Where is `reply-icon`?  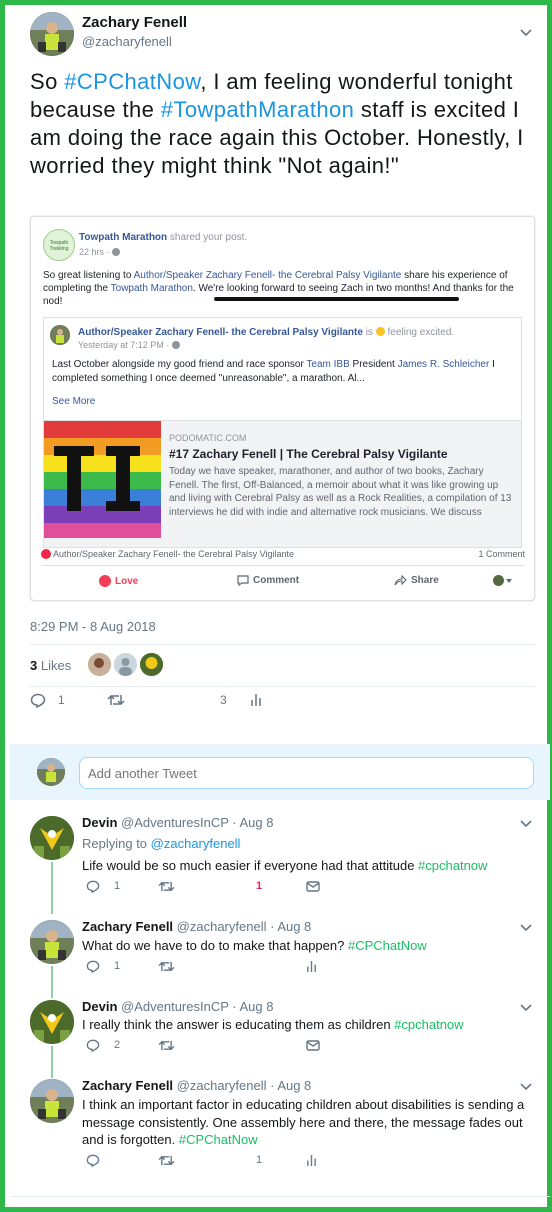 reply-icon is located at coordinates (93, 1160).